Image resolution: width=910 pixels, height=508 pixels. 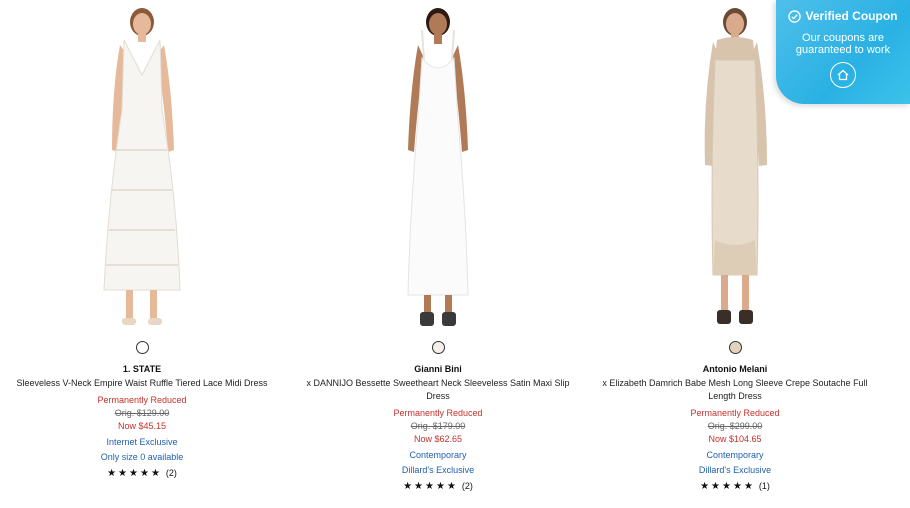 What do you see at coordinates (735, 439) in the screenshot?
I see `sale-price: Now $104.65` at bounding box center [735, 439].